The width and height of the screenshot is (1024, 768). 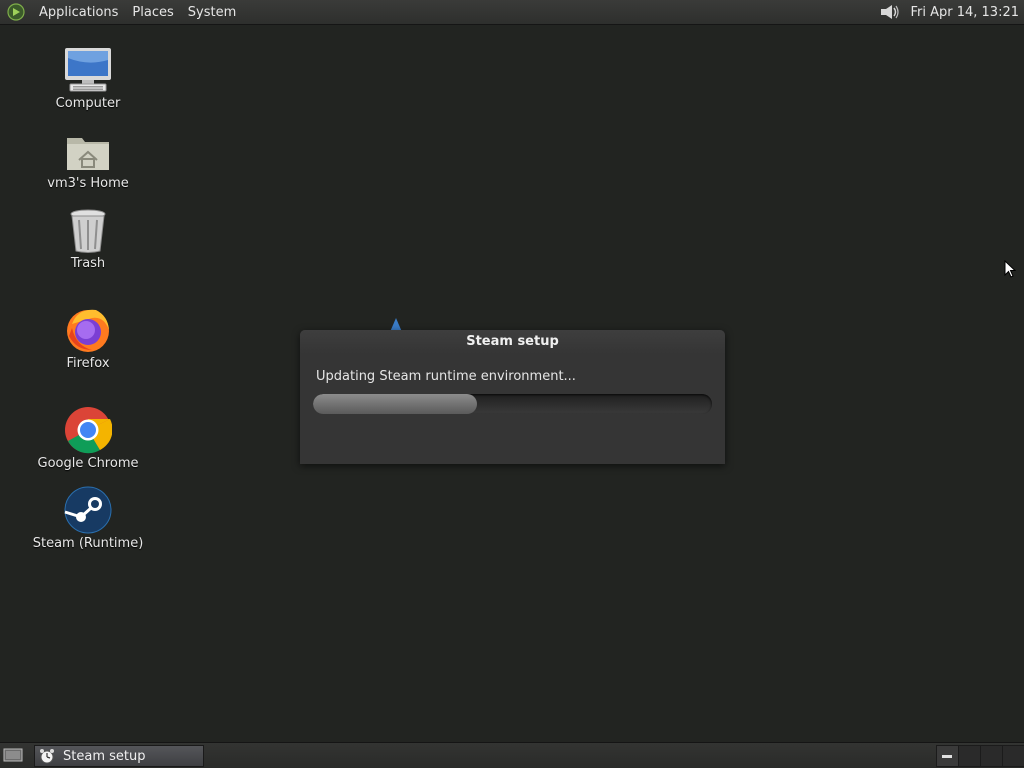 What do you see at coordinates (395, 404) in the screenshot?
I see `progress-bar-fill` at bounding box center [395, 404].